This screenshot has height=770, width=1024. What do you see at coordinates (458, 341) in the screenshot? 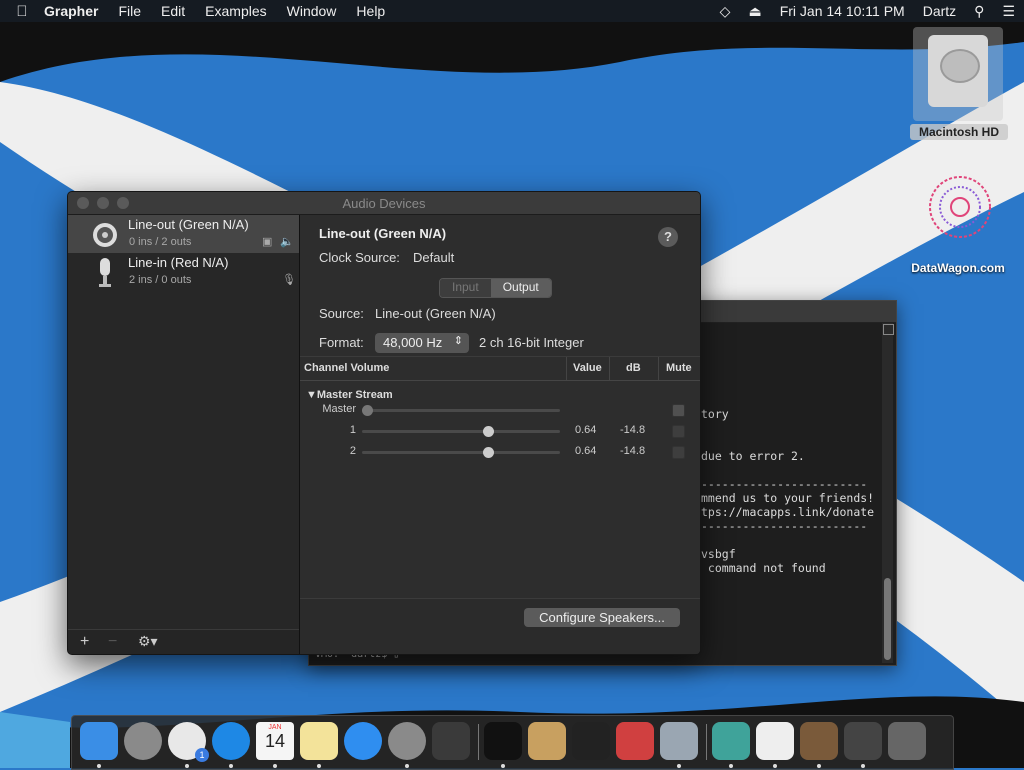
I see `stepper-arrows-icon: ⇕` at bounding box center [458, 341].